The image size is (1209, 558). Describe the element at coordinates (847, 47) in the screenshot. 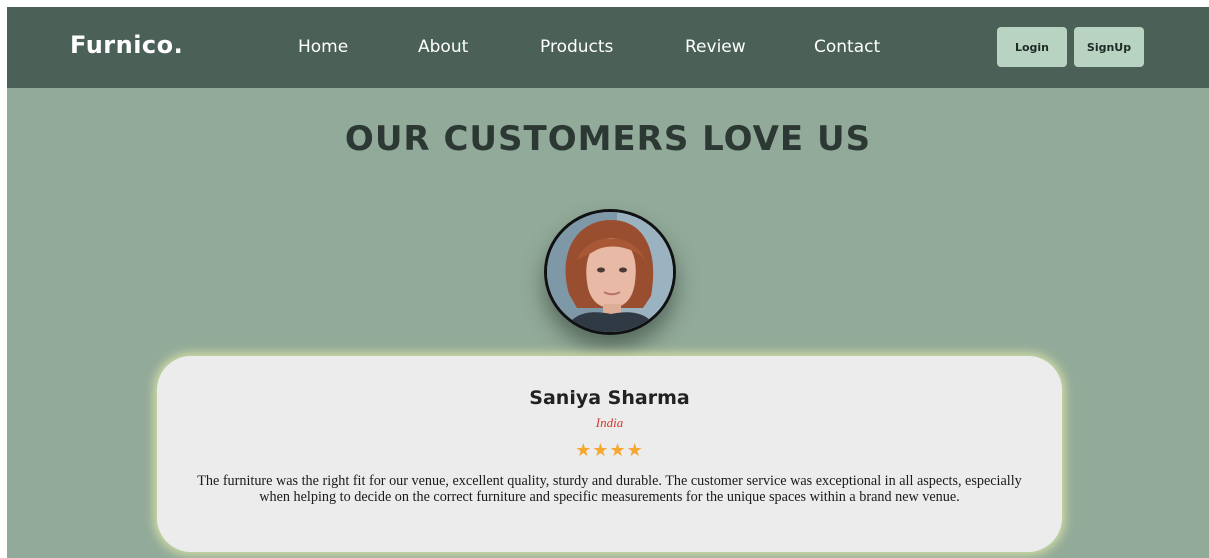

I see `nav-link-contact: Contact` at that location.